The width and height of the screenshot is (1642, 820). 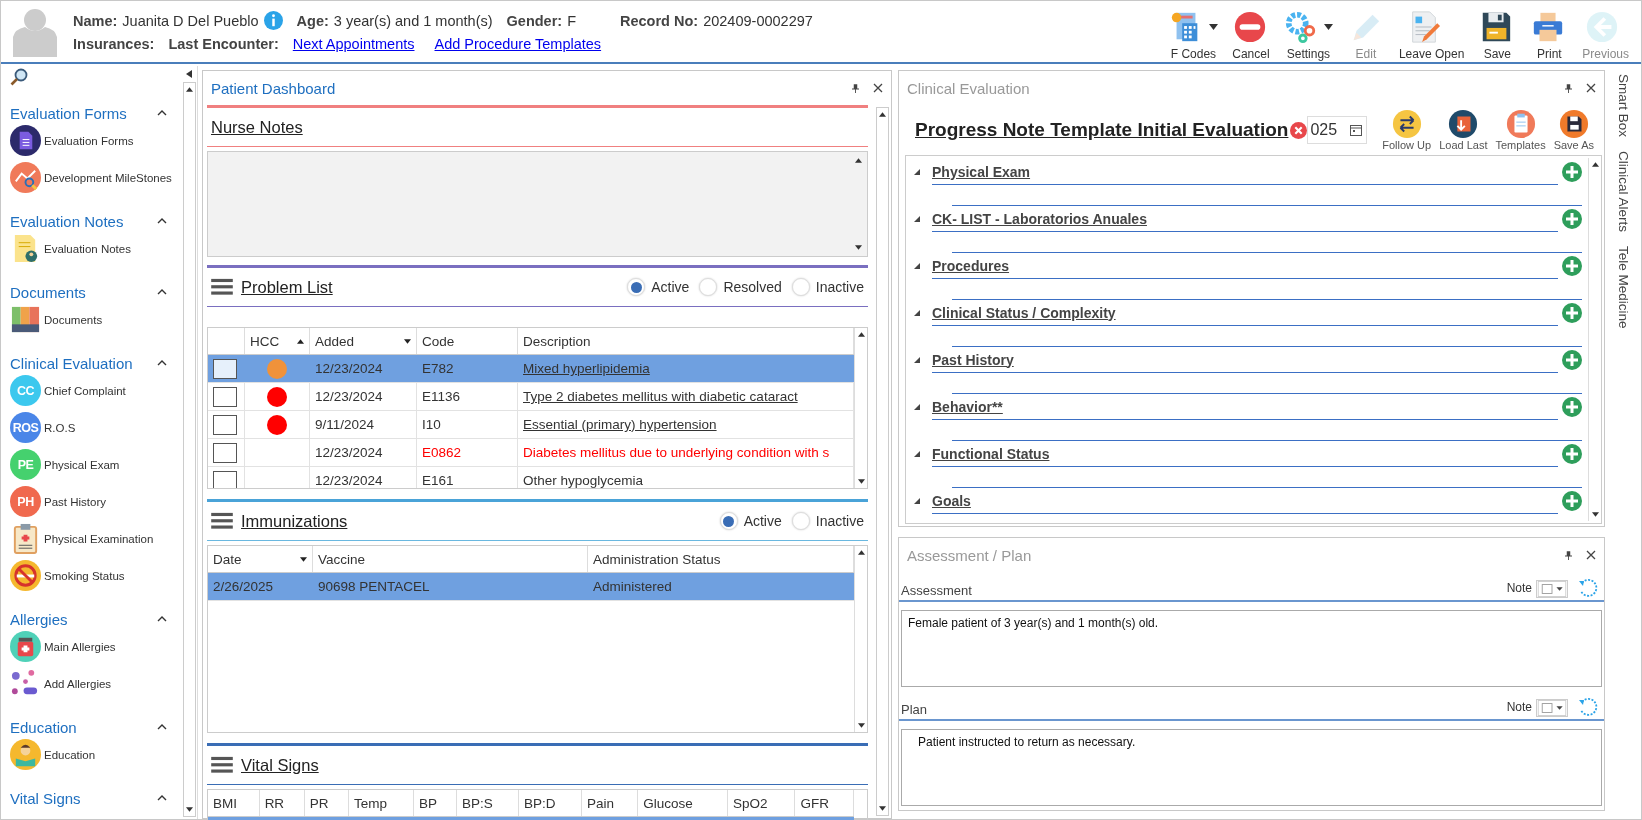 What do you see at coordinates (1573, 130) in the screenshot?
I see `action-button: Save As` at bounding box center [1573, 130].